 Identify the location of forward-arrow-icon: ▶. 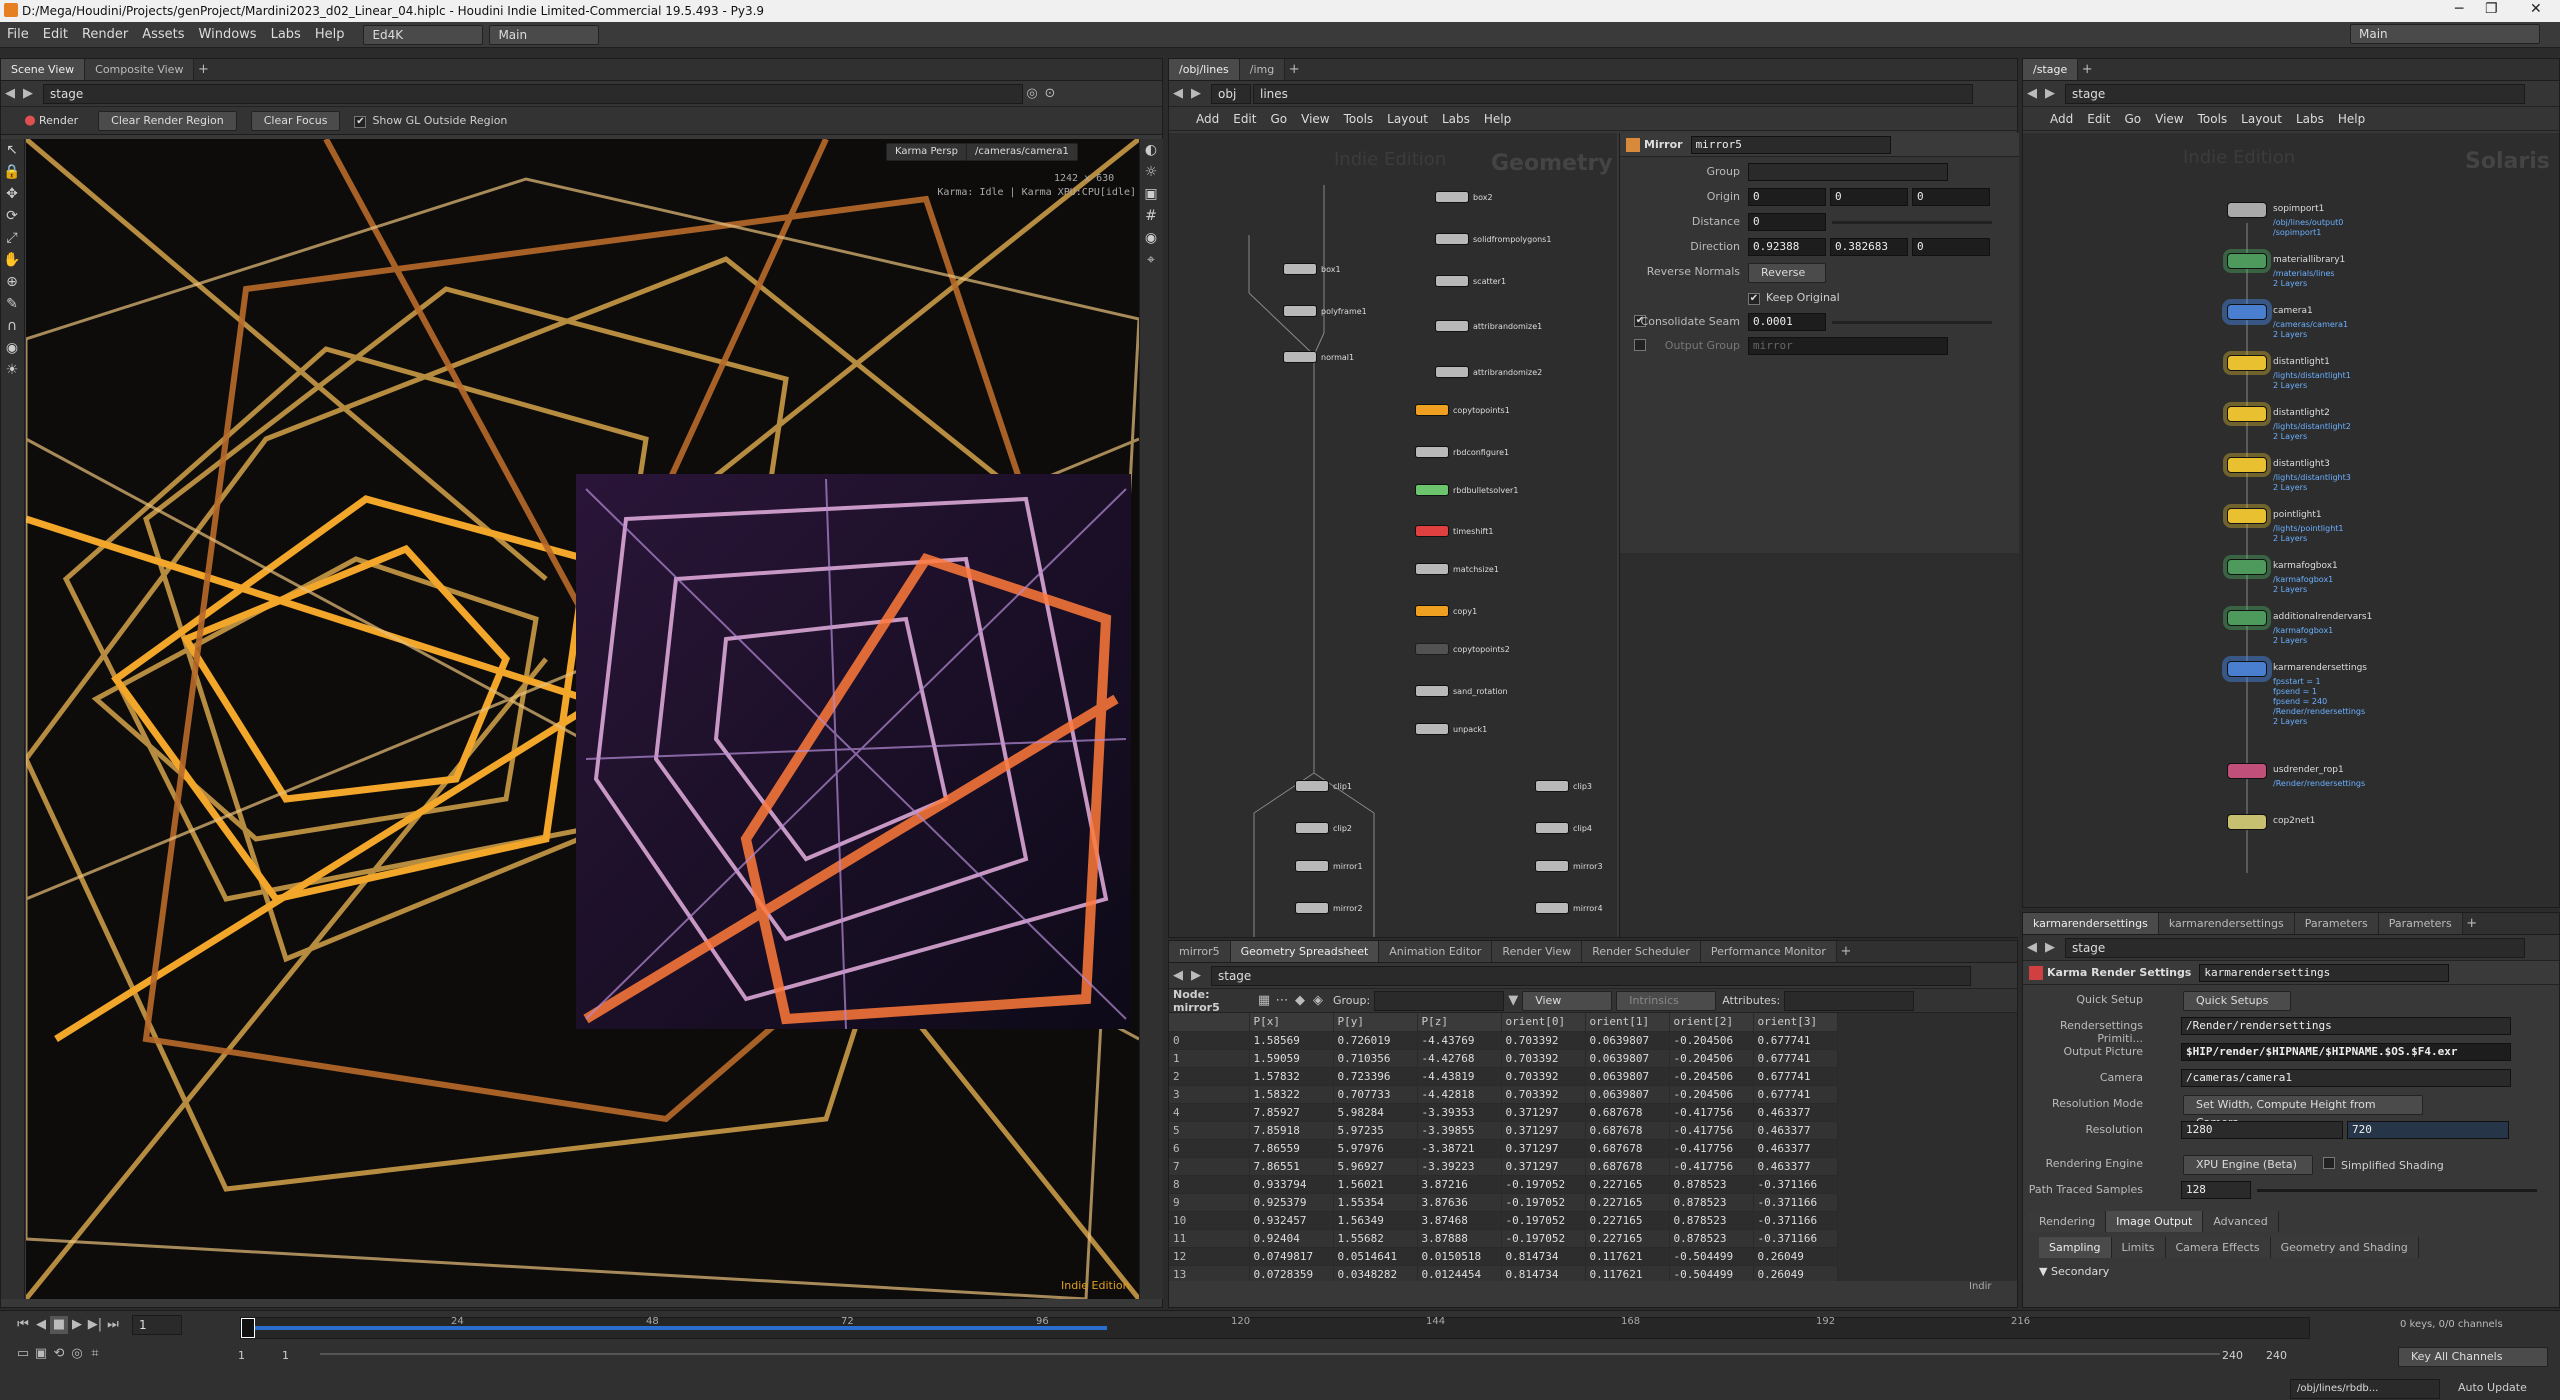
(1196, 976).